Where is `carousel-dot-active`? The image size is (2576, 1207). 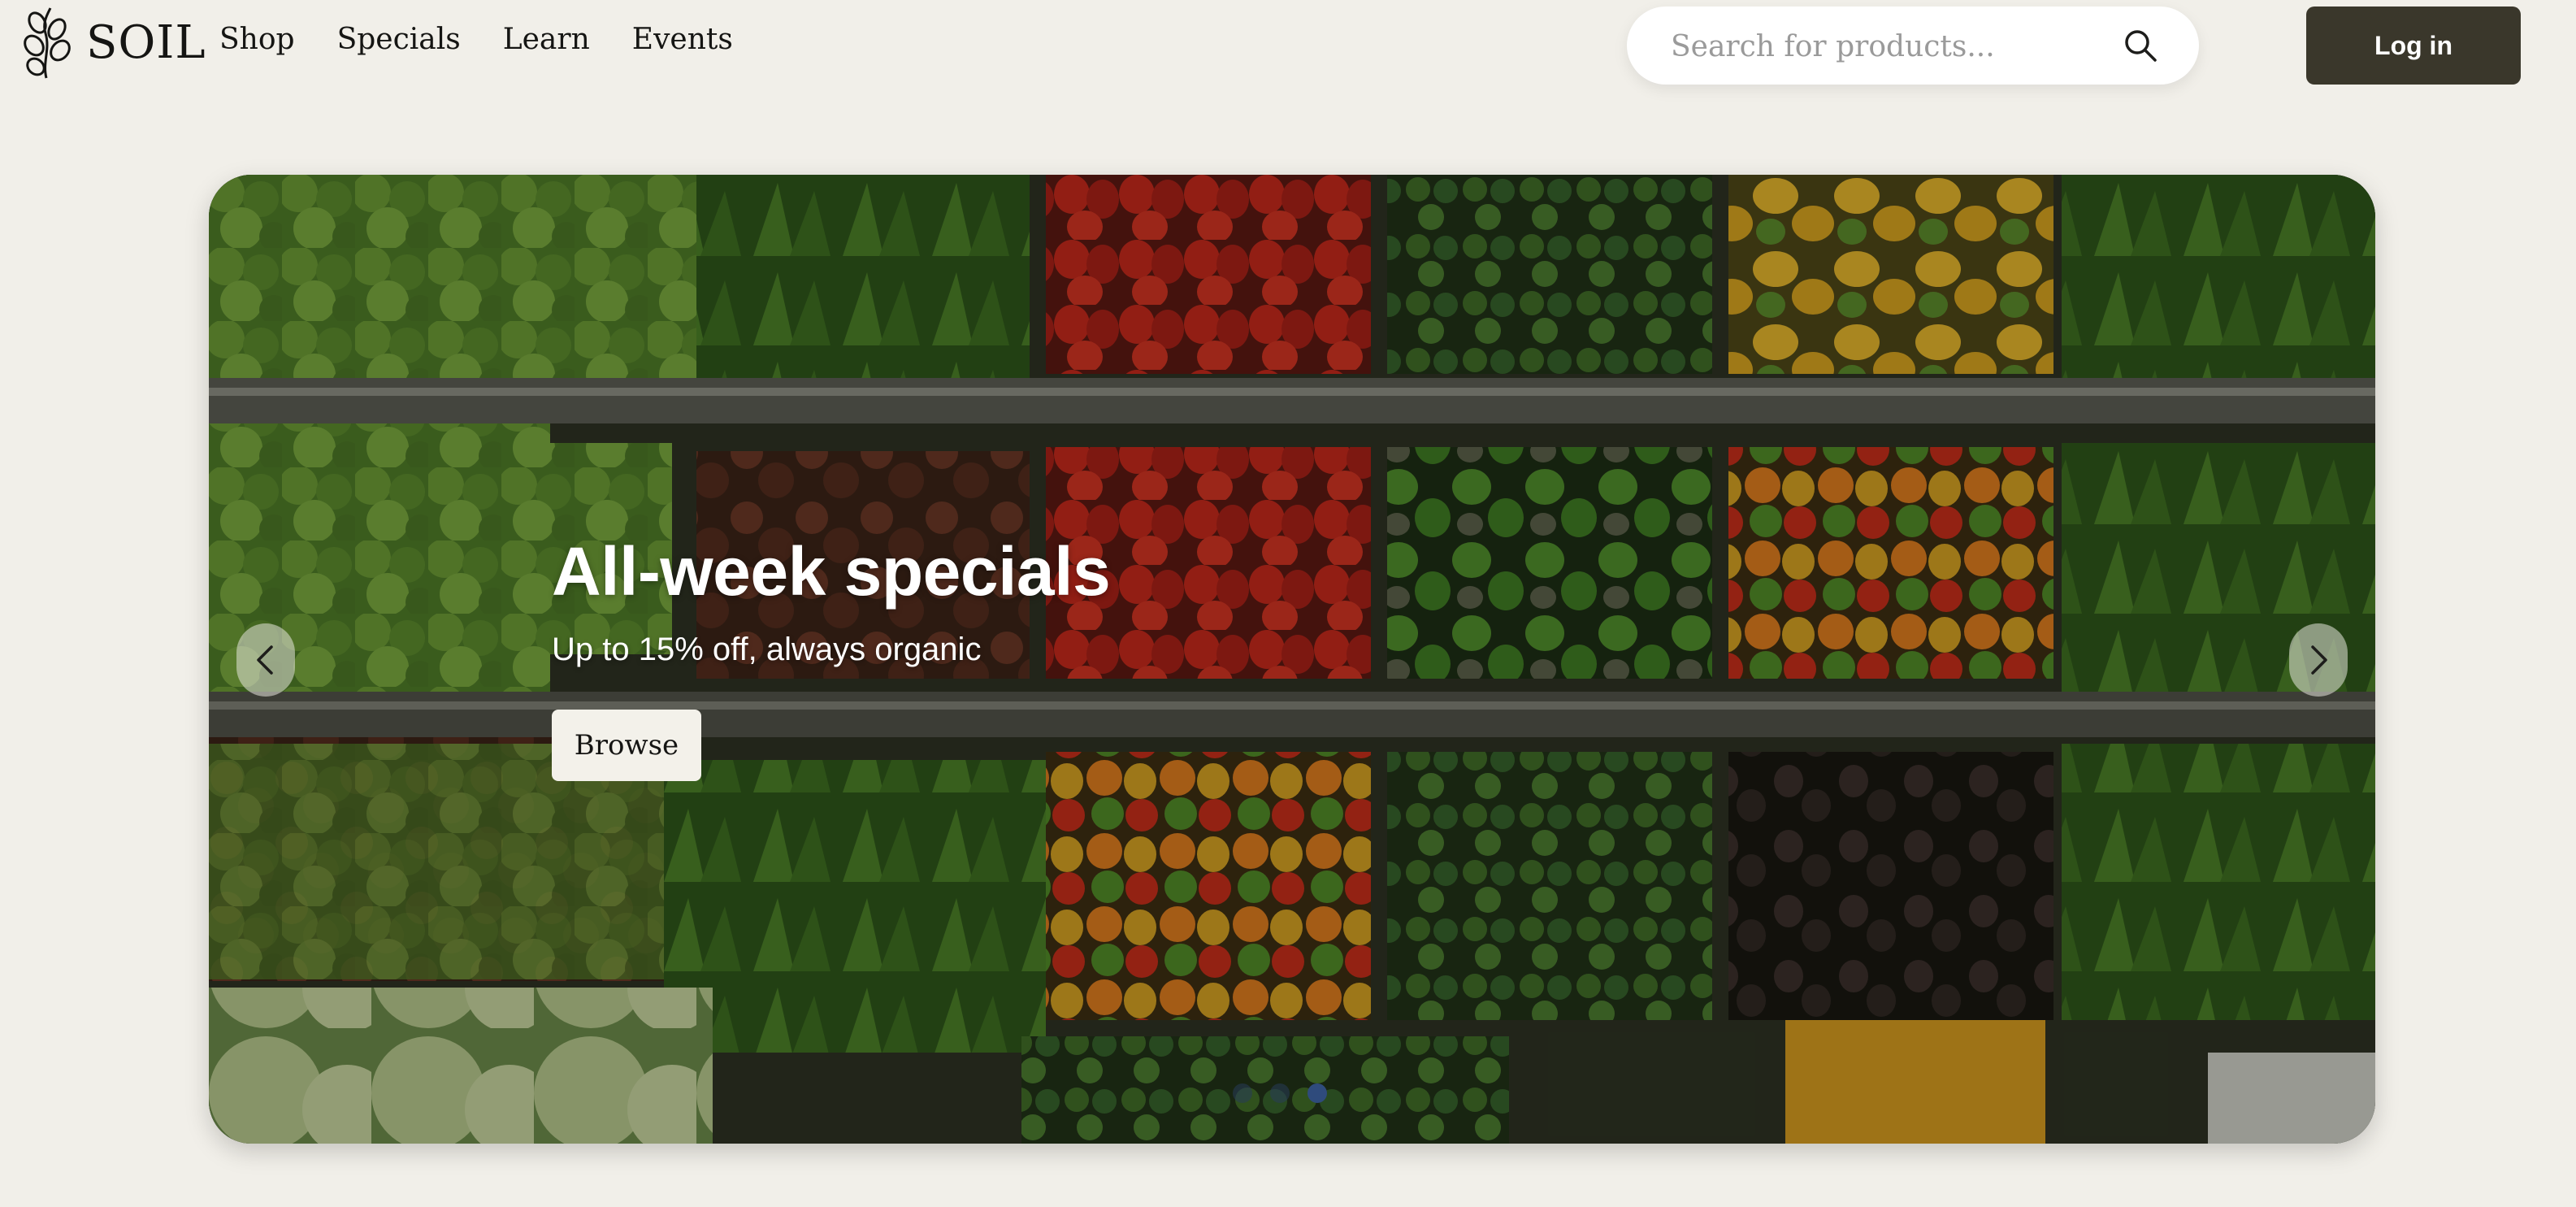 carousel-dot-active is located at coordinates (1317, 1093).